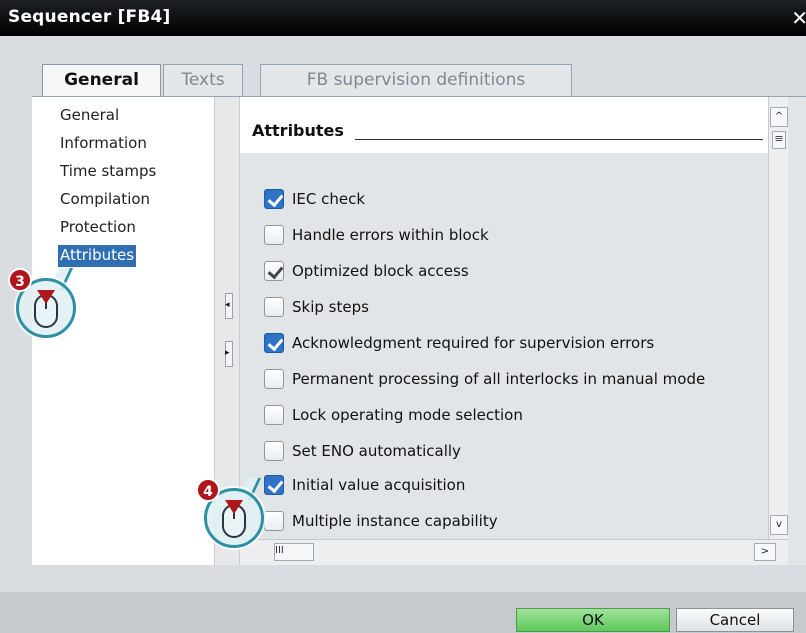  What do you see at coordinates (779, 140) in the screenshot?
I see `scroll-grip-icon: ≡` at bounding box center [779, 140].